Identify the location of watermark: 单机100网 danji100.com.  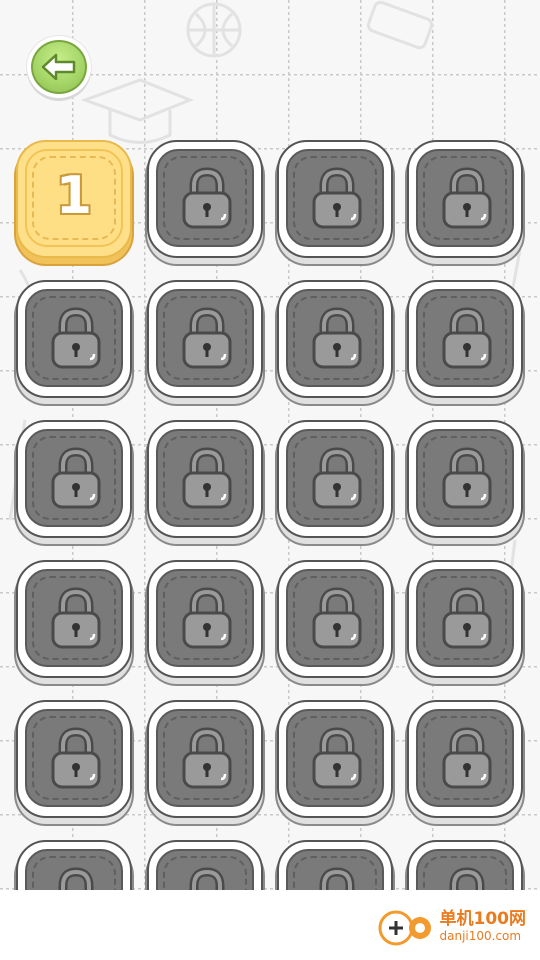
(451, 926).